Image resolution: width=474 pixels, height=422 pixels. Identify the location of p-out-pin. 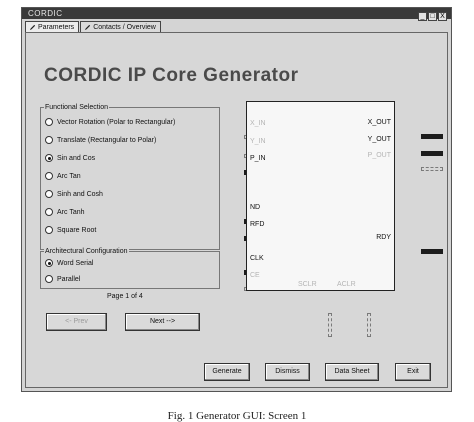
(432, 169).